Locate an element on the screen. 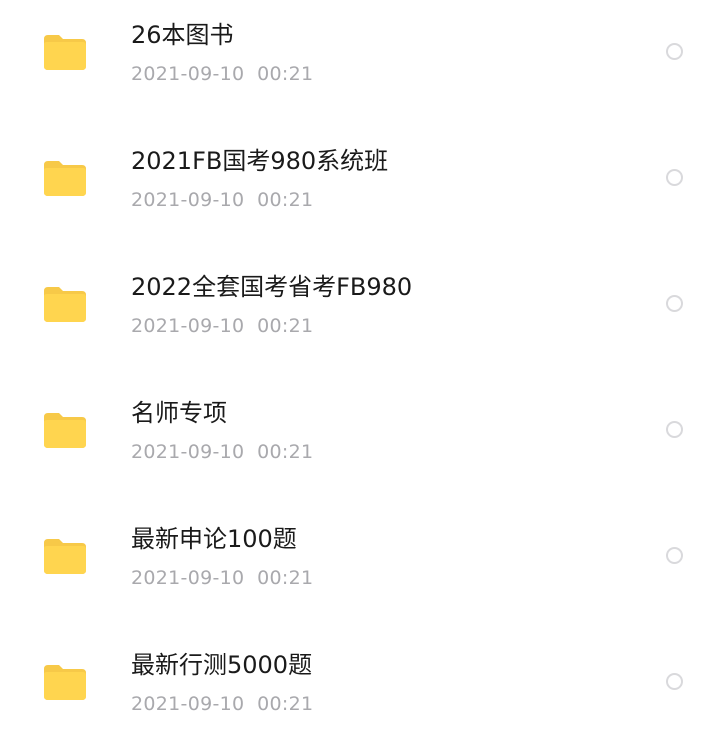  file-name: 名师专项 is located at coordinates (179, 413).